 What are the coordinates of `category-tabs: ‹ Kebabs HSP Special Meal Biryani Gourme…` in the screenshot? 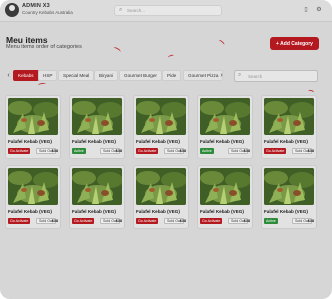 It's located at (115, 76).